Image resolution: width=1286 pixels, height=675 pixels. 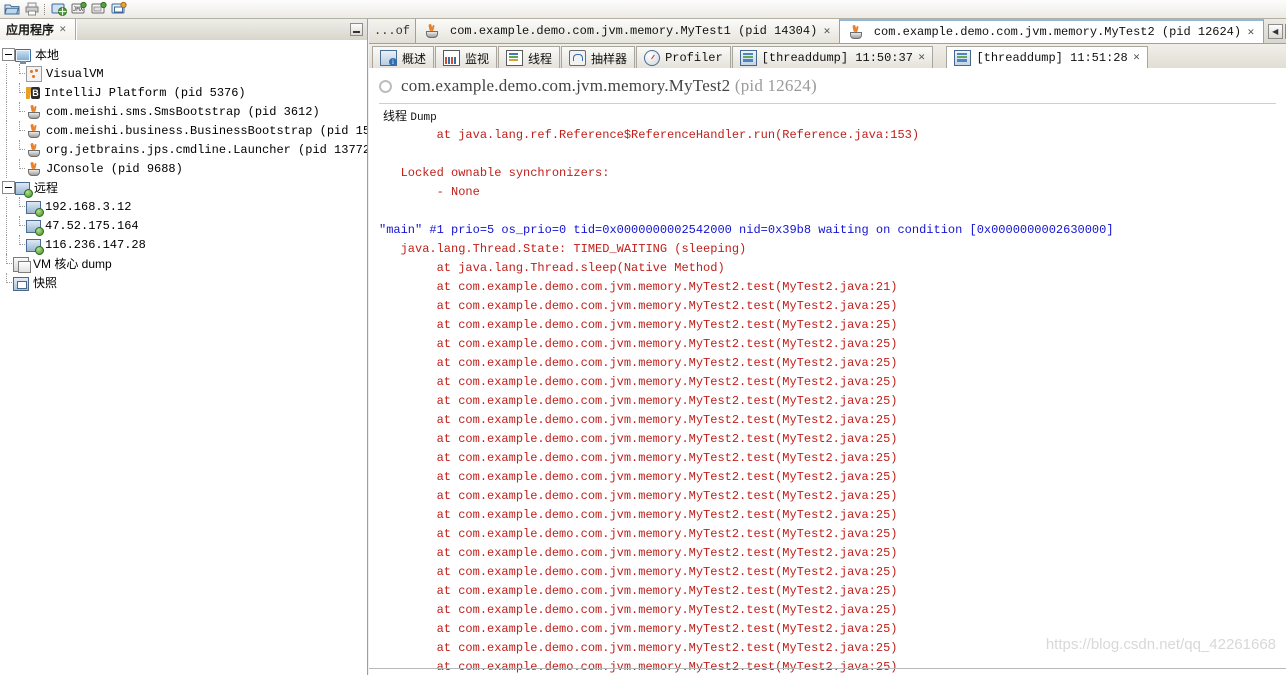 What do you see at coordinates (47, 55) in the screenshot?
I see `tree-node-label: 本地` at bounding box center [47, 55].